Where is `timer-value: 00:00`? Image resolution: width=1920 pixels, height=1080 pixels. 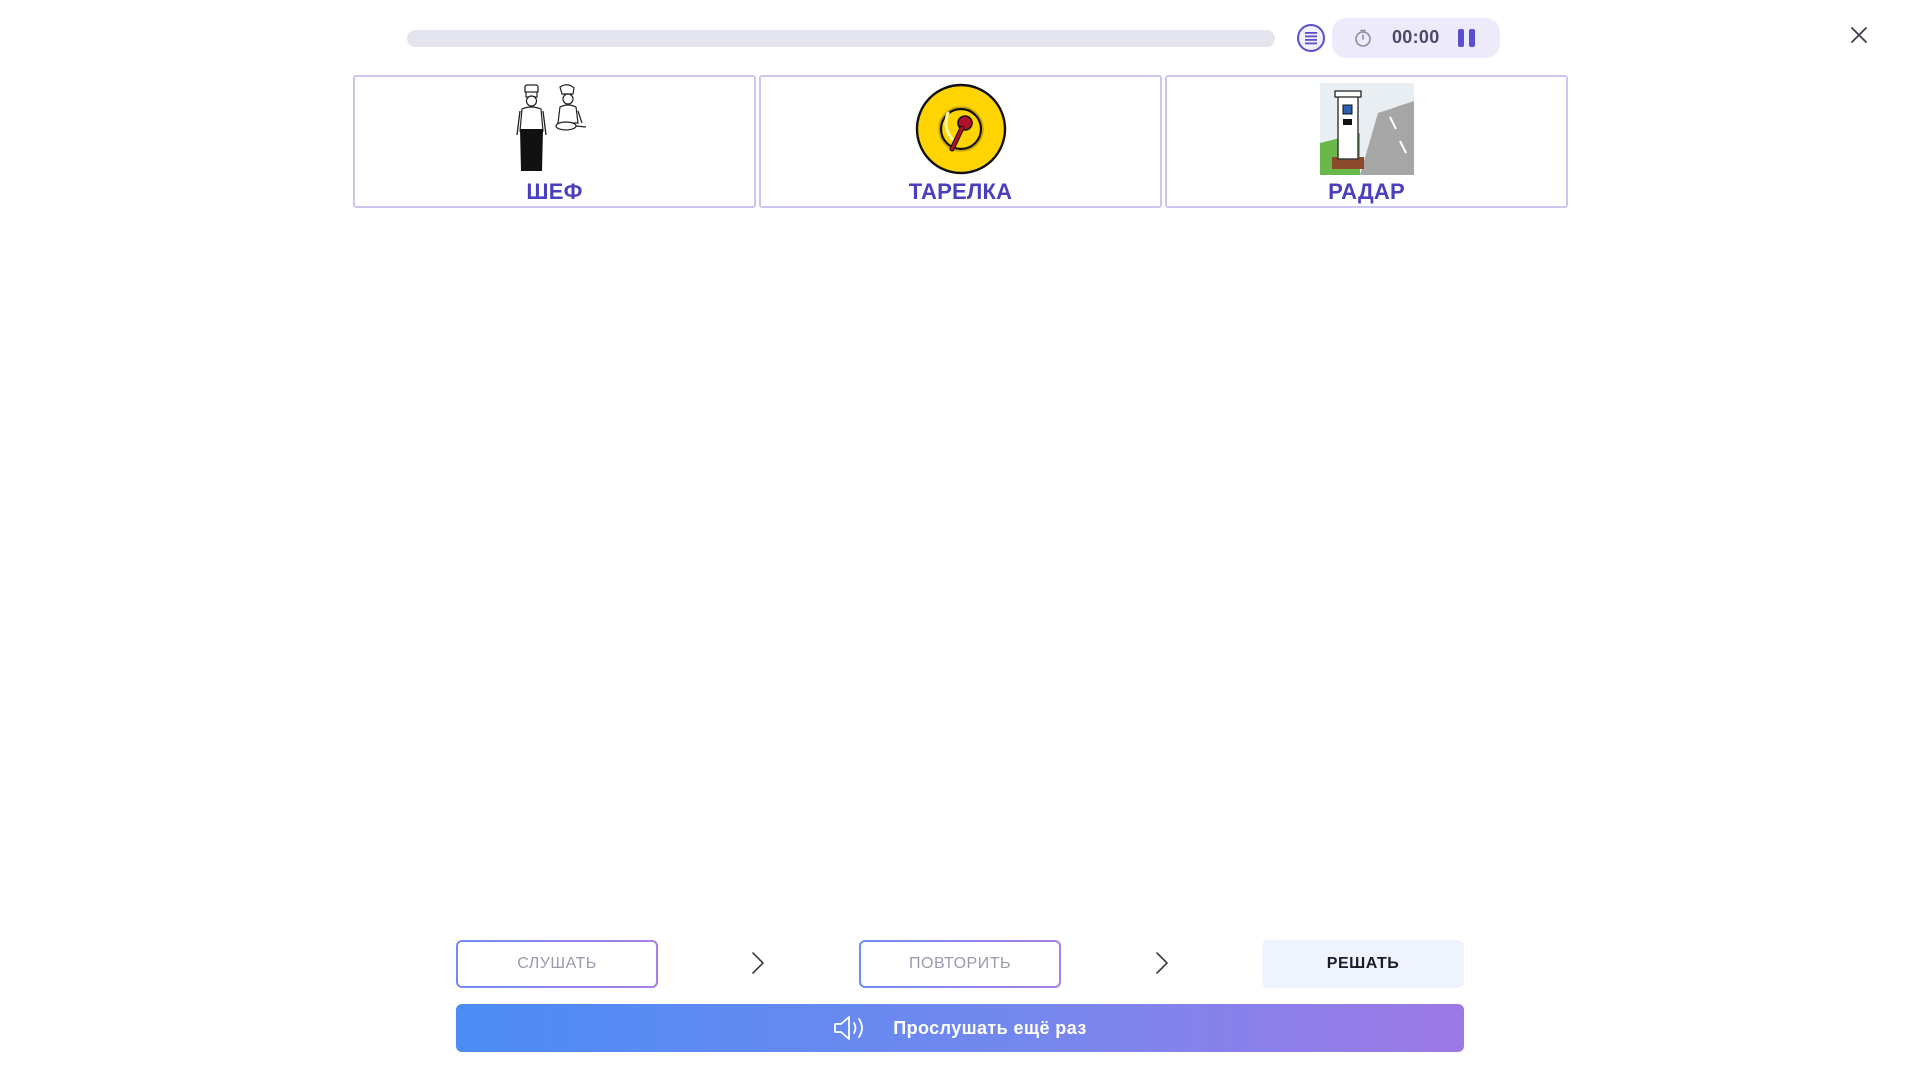 timer-value: 00:00 is located at coordinates (1416, 37).